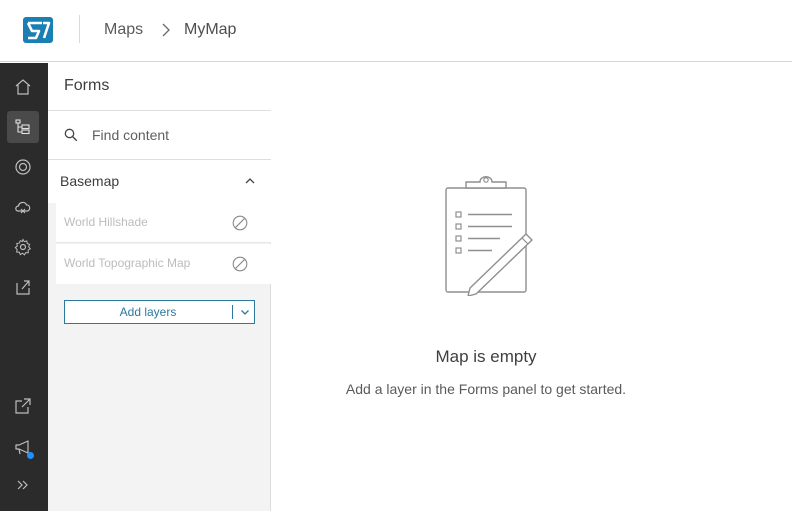 This screenshot has height=511, width=792. I want to click on cloud-icon, so click(23, 207).